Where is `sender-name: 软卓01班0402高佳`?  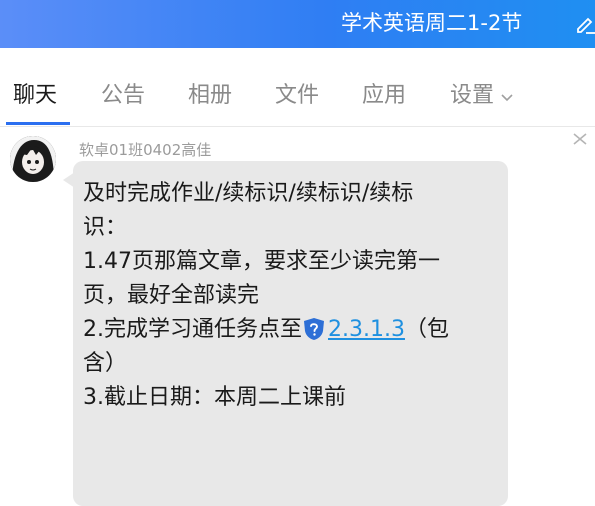
sender-name: 软卓01班0402高佳 is located at coordinates (145, 150).